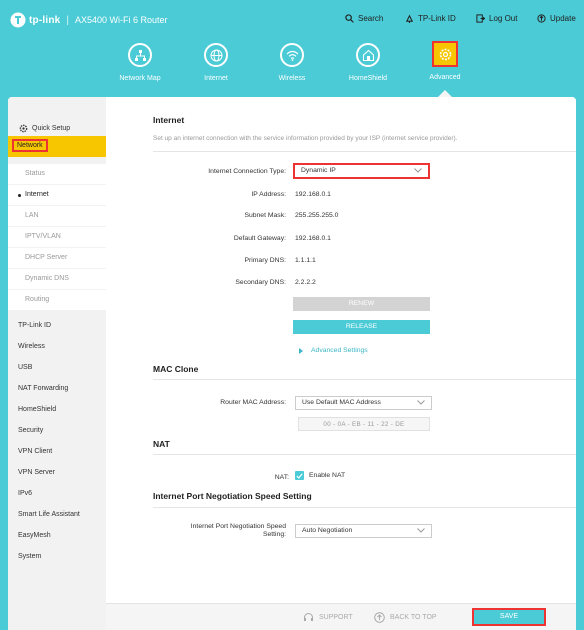  What do you see at coordinates (305, 282) in the screenshot?
I see `secondary-dns-value: 2.2.2.2` at bounding box center [305, 282].